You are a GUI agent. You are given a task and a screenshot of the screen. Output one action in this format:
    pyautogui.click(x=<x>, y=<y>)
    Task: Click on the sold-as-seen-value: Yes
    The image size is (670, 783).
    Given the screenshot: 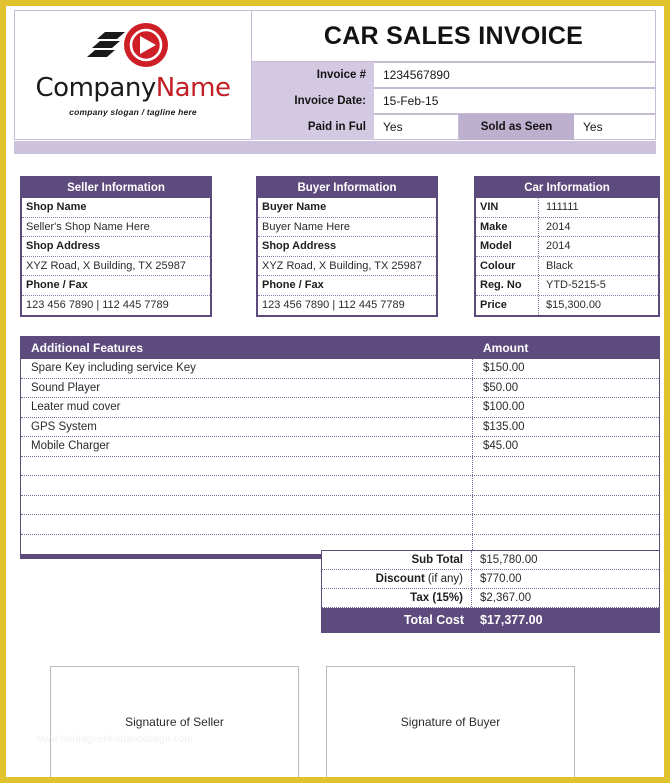 What is the action you would take?
    pyautogui.click(x=615, y=127)
    